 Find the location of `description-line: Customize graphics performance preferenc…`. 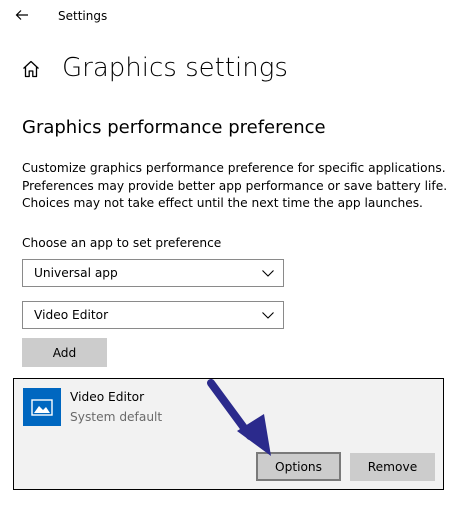

description-line: Customize graphics performance preferenc… is located at coordinates (234, 168).